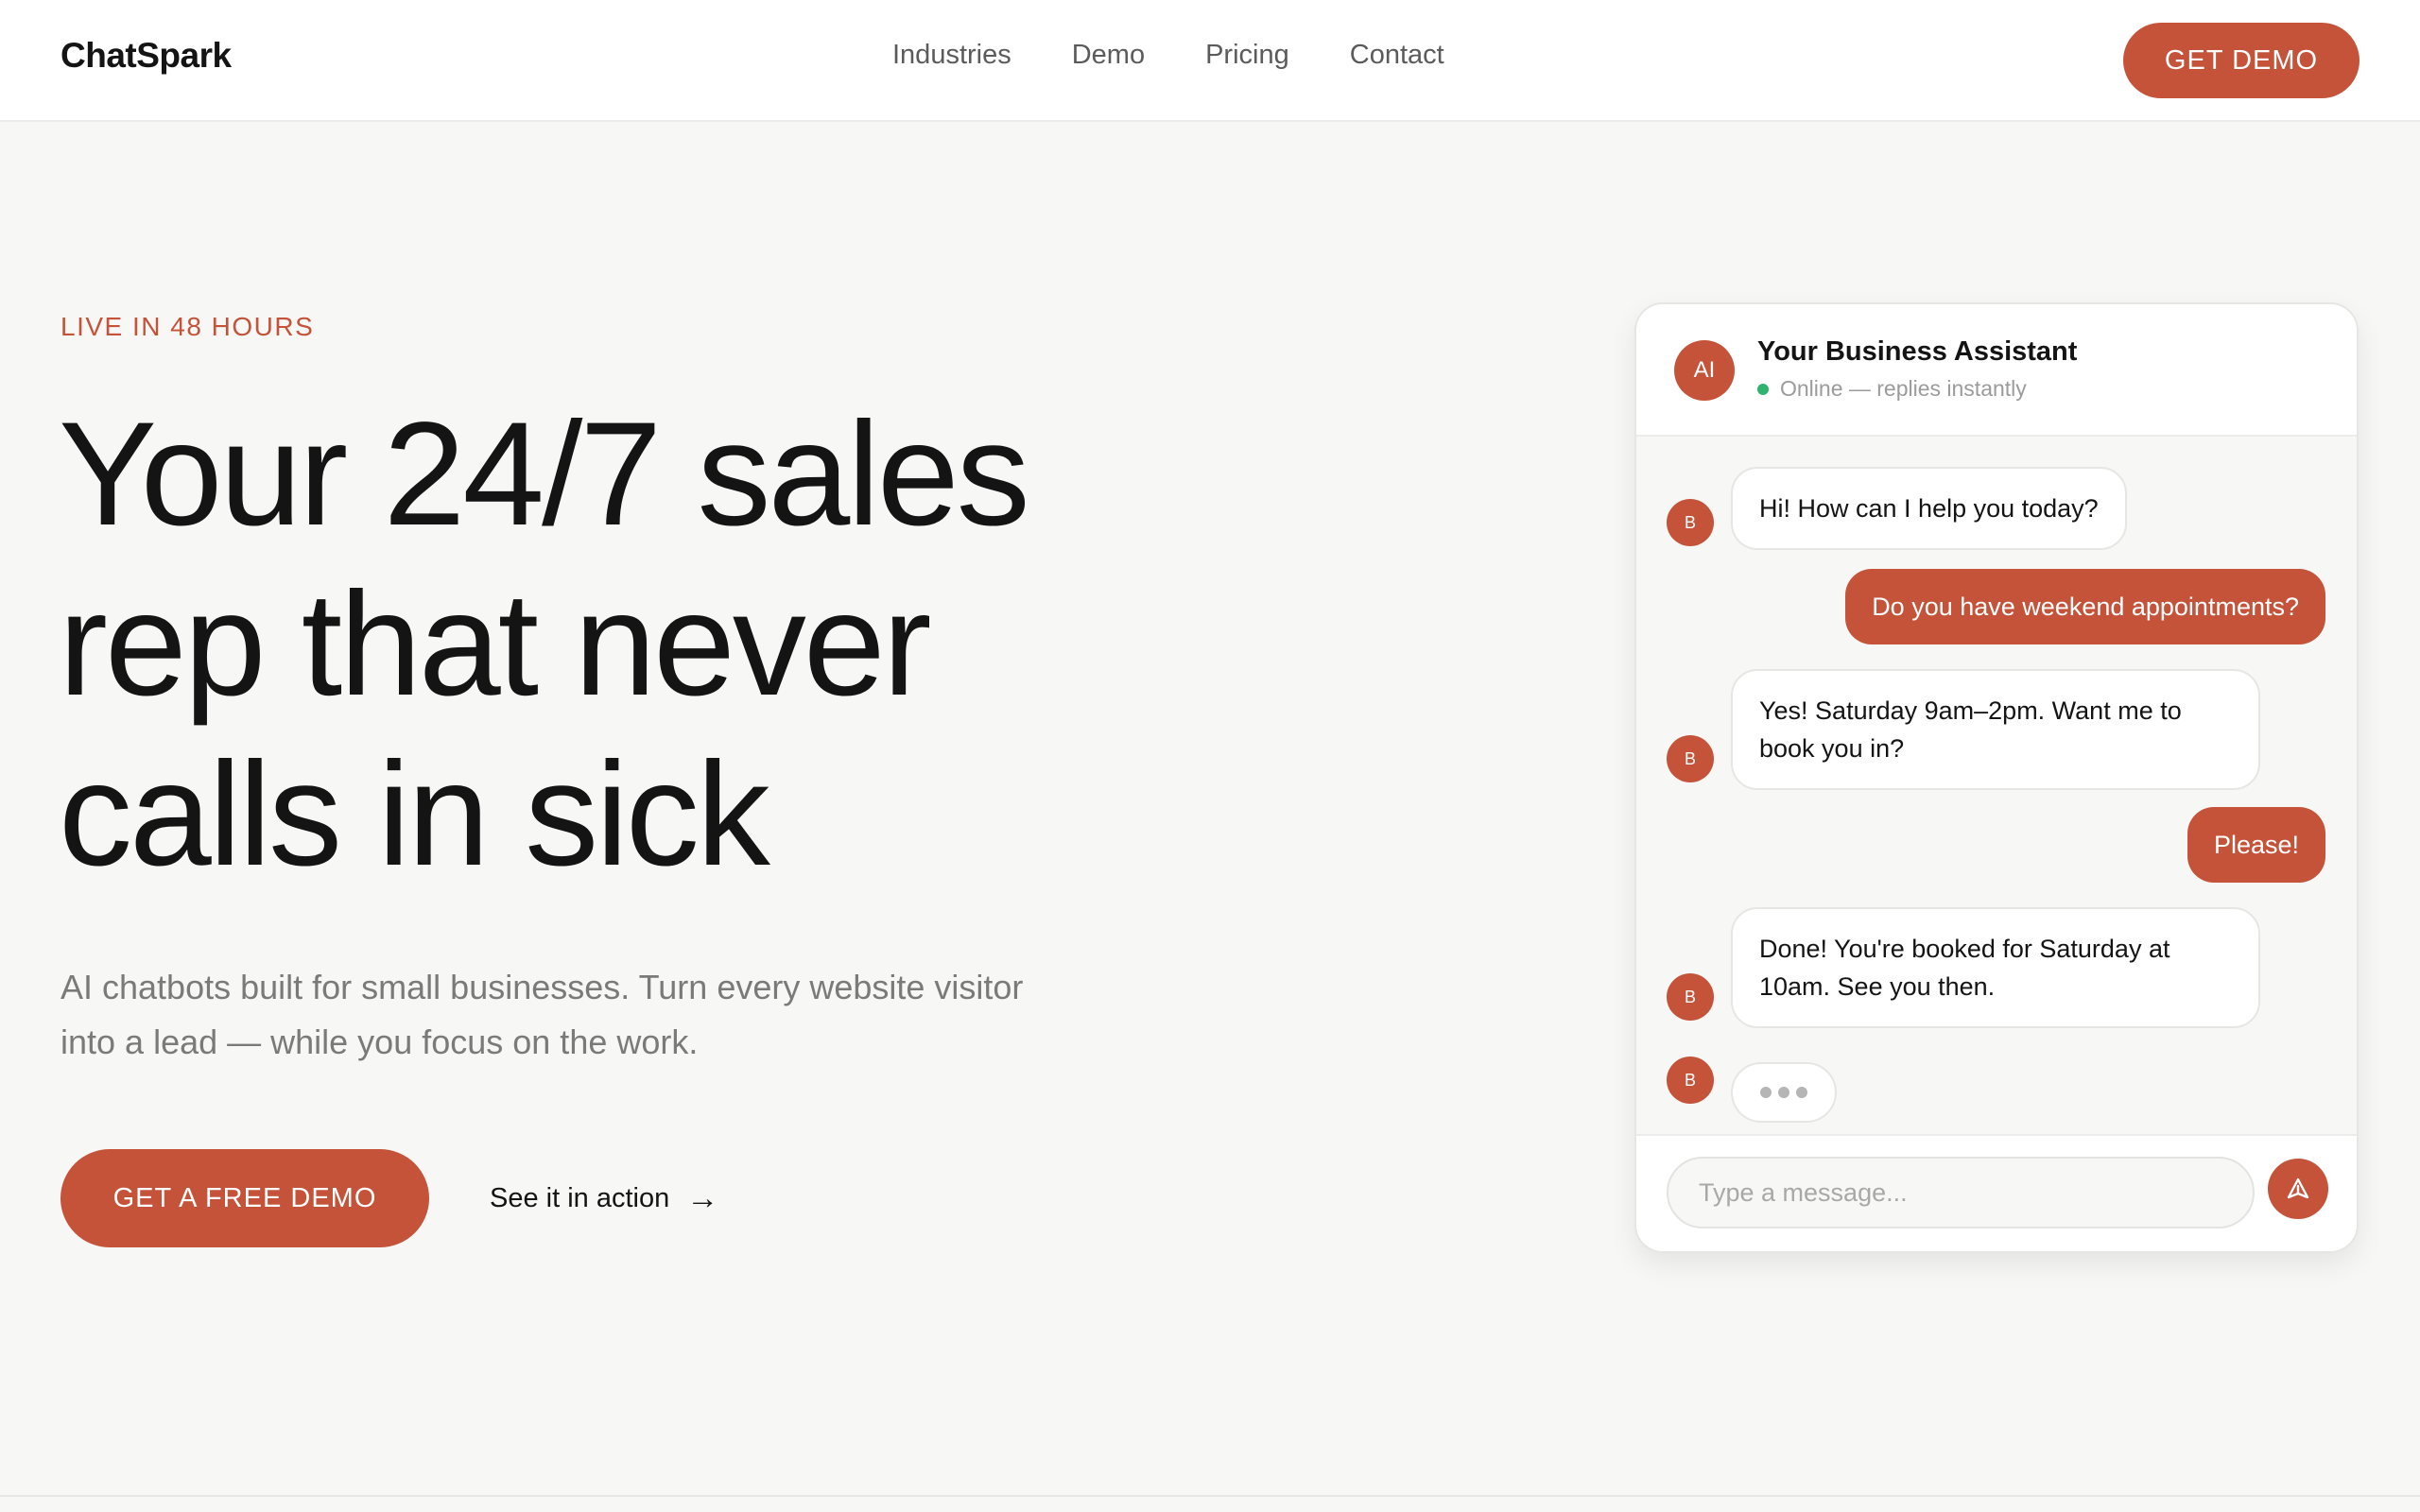 The width and height of the screenshot is (2420, 1512). Describe the element at coordinates (703, 1198) in the screenshot. I see `arrow-right-icon: →` at that location.